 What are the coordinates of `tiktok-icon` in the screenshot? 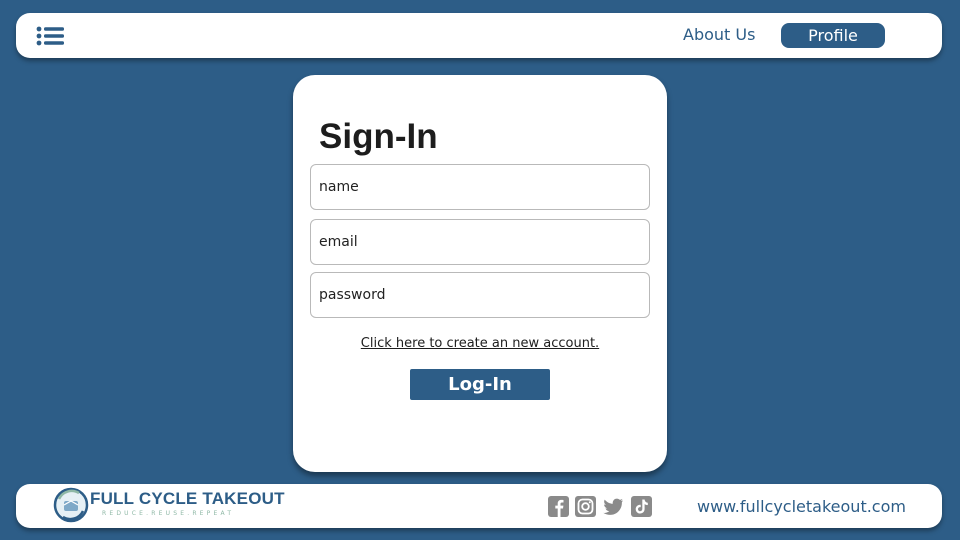 It's located at (641, 506).